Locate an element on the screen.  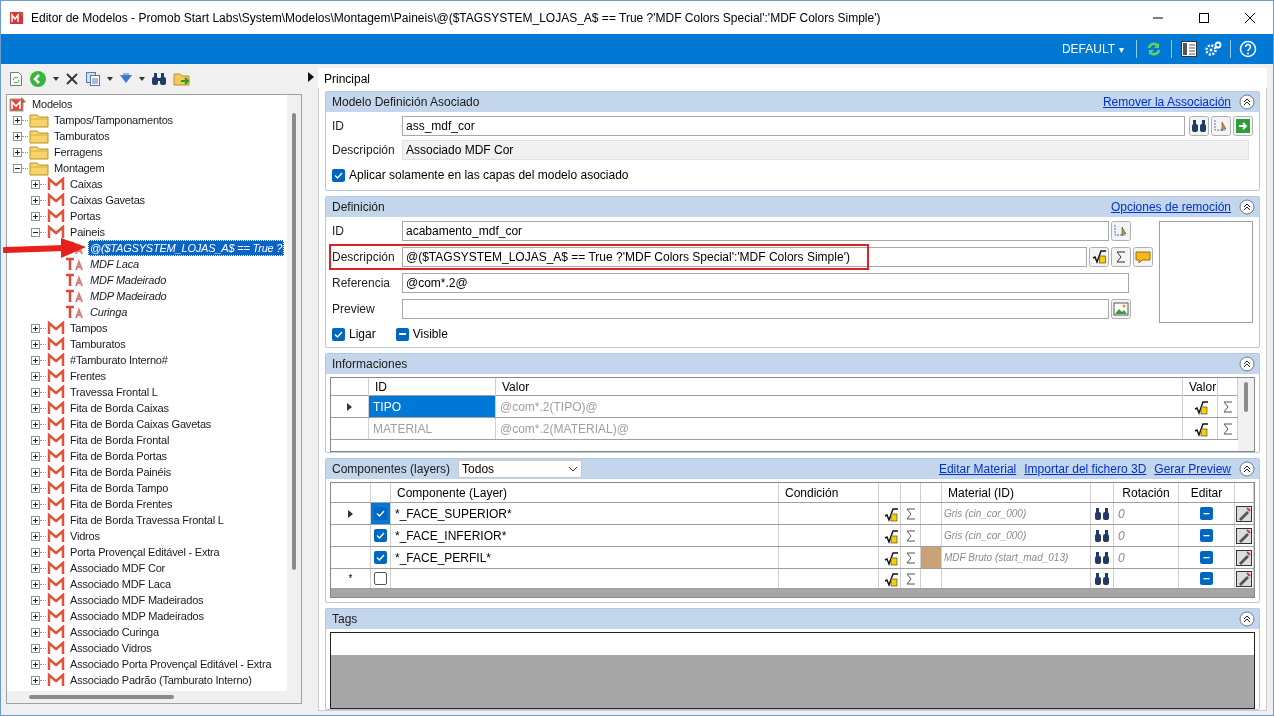
tree-item: Tampos is located at coordinates (89, 328).